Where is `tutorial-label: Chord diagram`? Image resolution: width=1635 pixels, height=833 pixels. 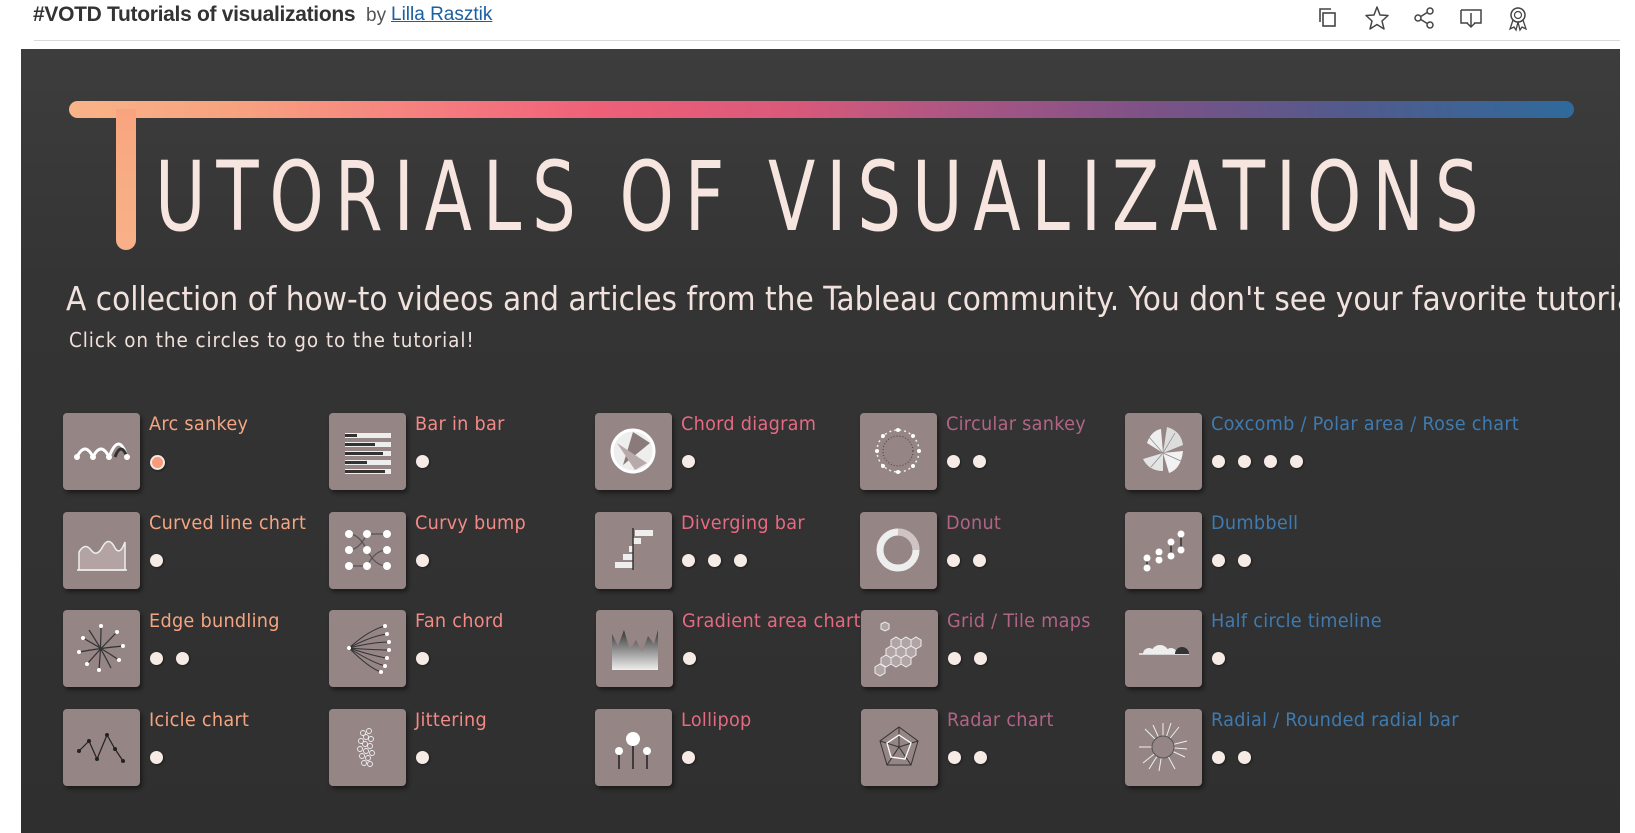 tutorial-label: Chord diagram is located at coordinates (748, 424).